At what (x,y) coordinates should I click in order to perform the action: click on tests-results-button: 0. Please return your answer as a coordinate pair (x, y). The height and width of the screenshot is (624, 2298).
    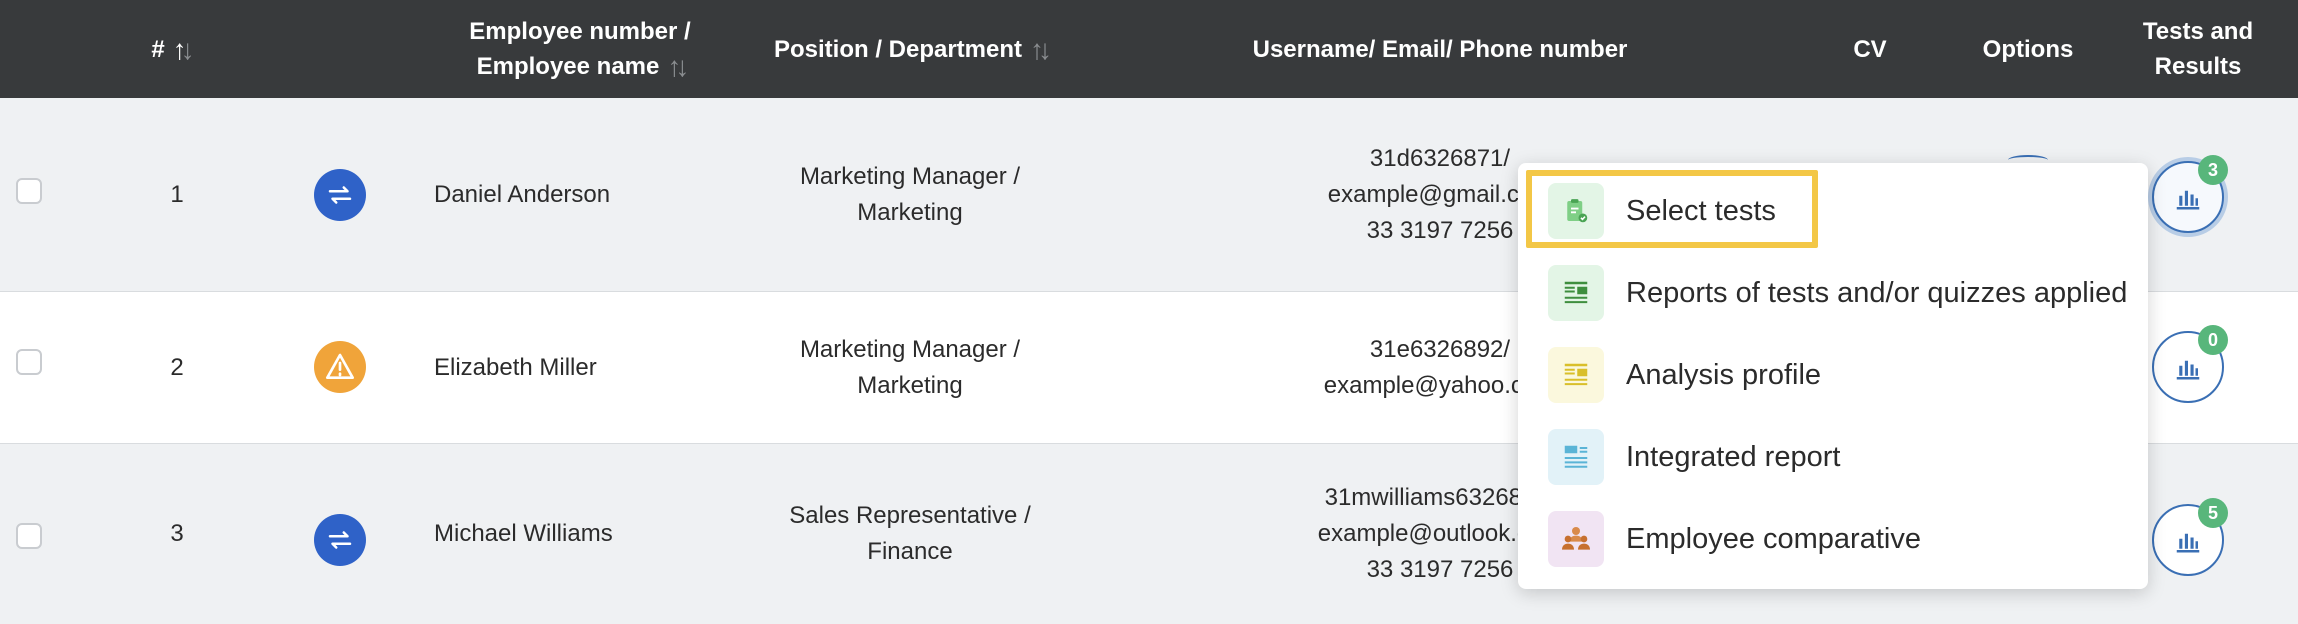
    Looking at the image, I should click on (2190, 364).